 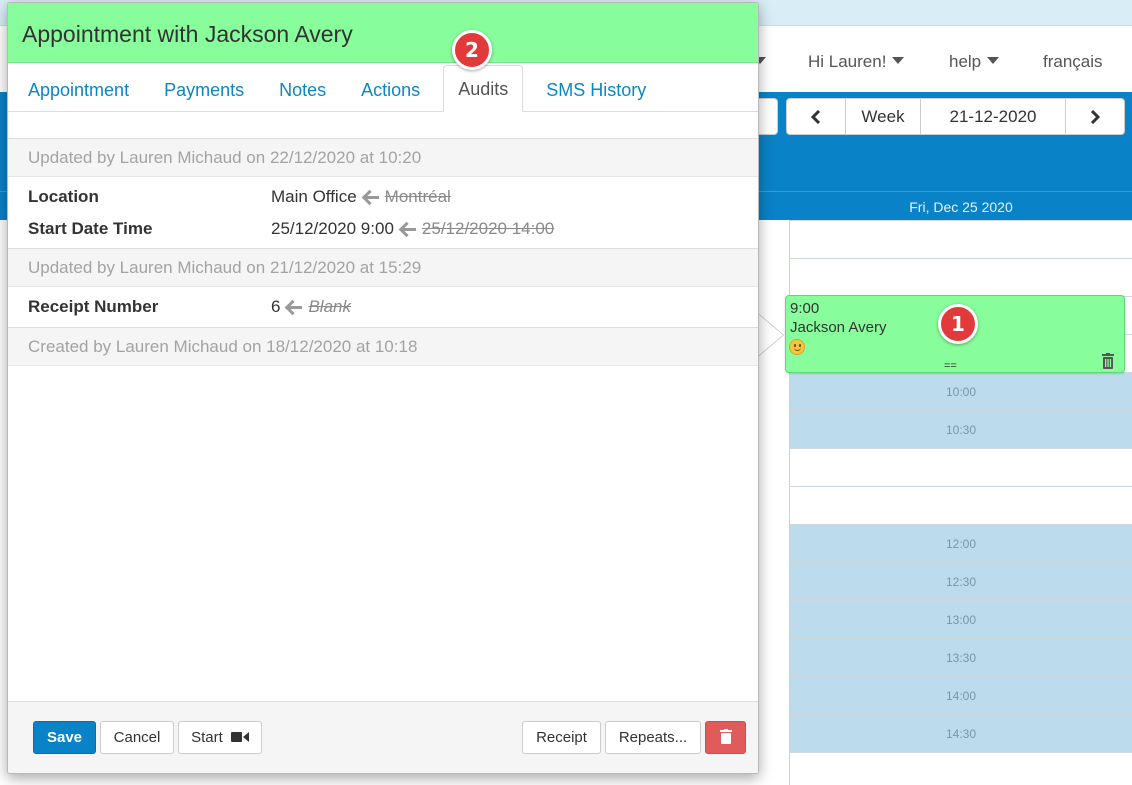 I want to click on time-slot: 14:30, so click(x=961, y=733).